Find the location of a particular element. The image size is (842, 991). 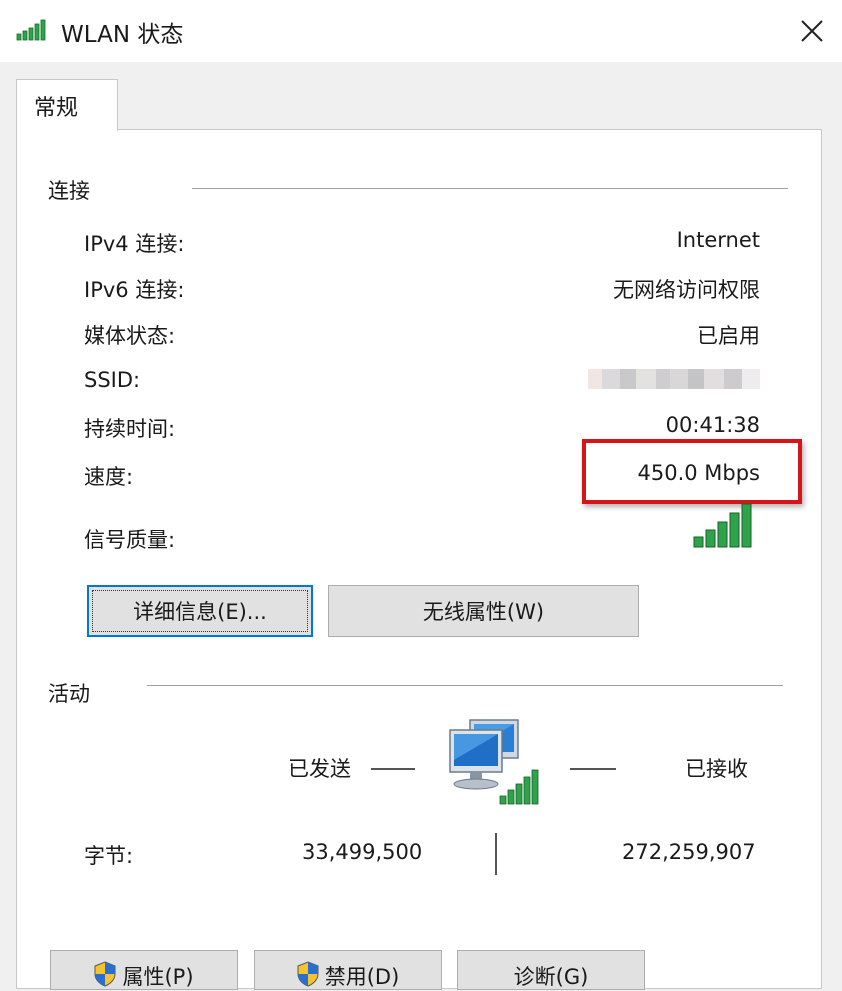

ipv6-label: IPv6 连接: is located at coordinates (134, 290).